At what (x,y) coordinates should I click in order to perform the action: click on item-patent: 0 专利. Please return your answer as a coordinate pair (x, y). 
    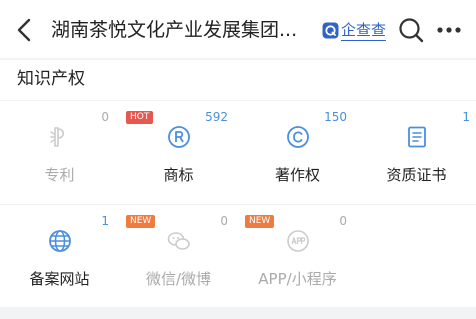
    Looking at the image, I should click on (59, 152).